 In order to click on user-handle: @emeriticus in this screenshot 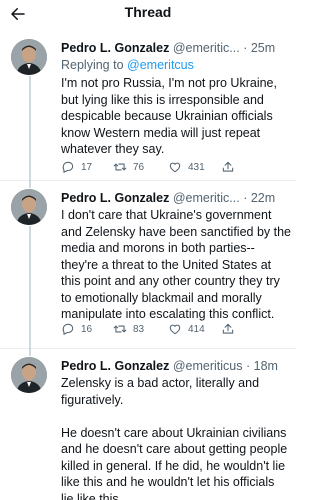, I will do `click(208, 366)`.